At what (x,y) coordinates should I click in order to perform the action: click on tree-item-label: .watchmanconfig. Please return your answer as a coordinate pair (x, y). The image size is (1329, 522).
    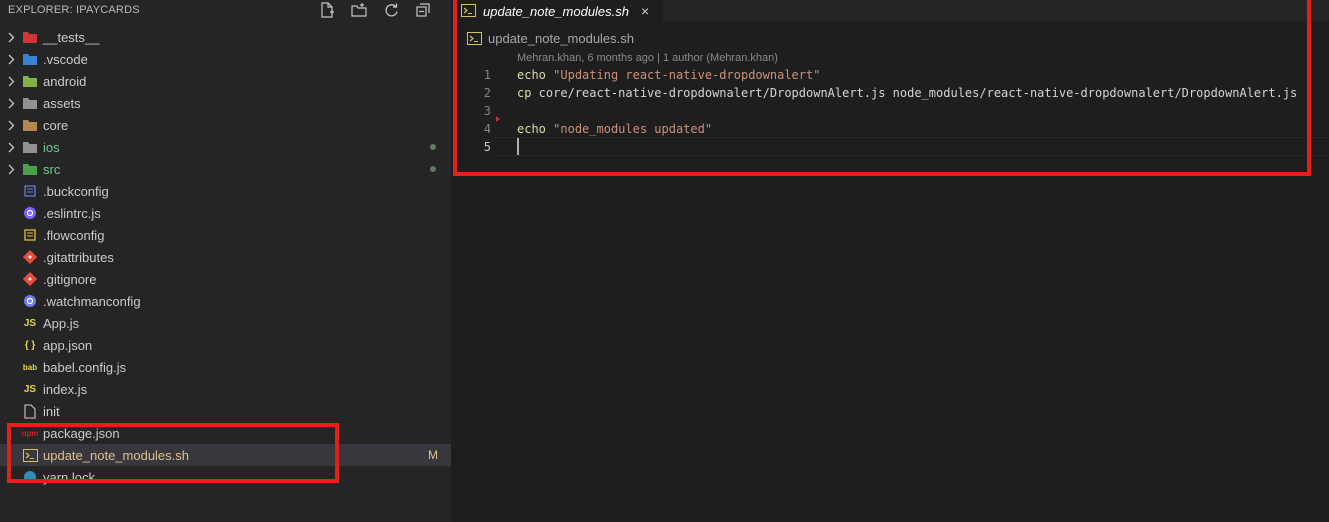
    Looking at the image, I should click on (92, 301).